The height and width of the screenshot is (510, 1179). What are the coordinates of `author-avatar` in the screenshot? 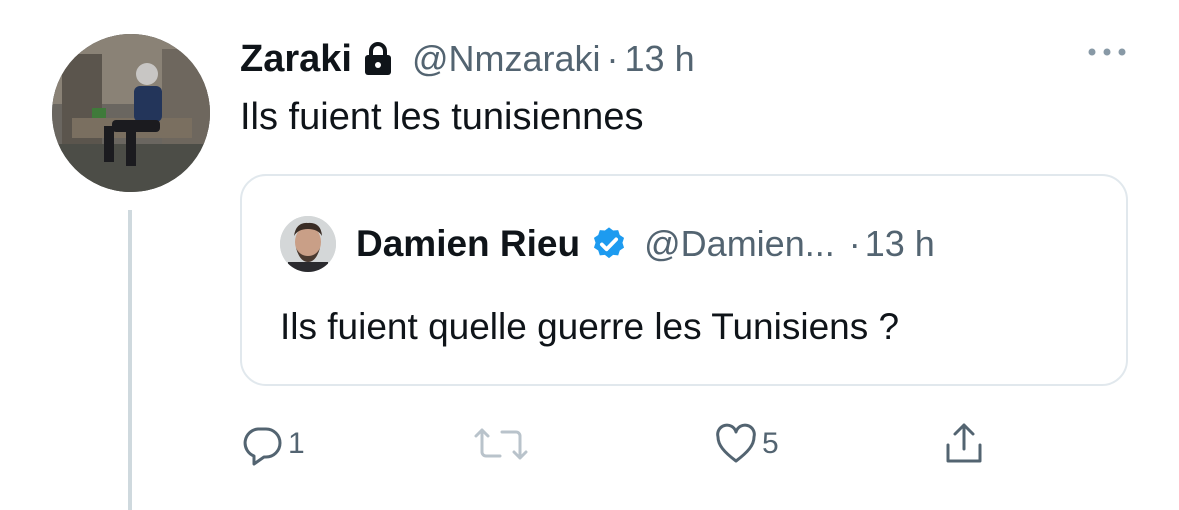 It's located at (131, 113).